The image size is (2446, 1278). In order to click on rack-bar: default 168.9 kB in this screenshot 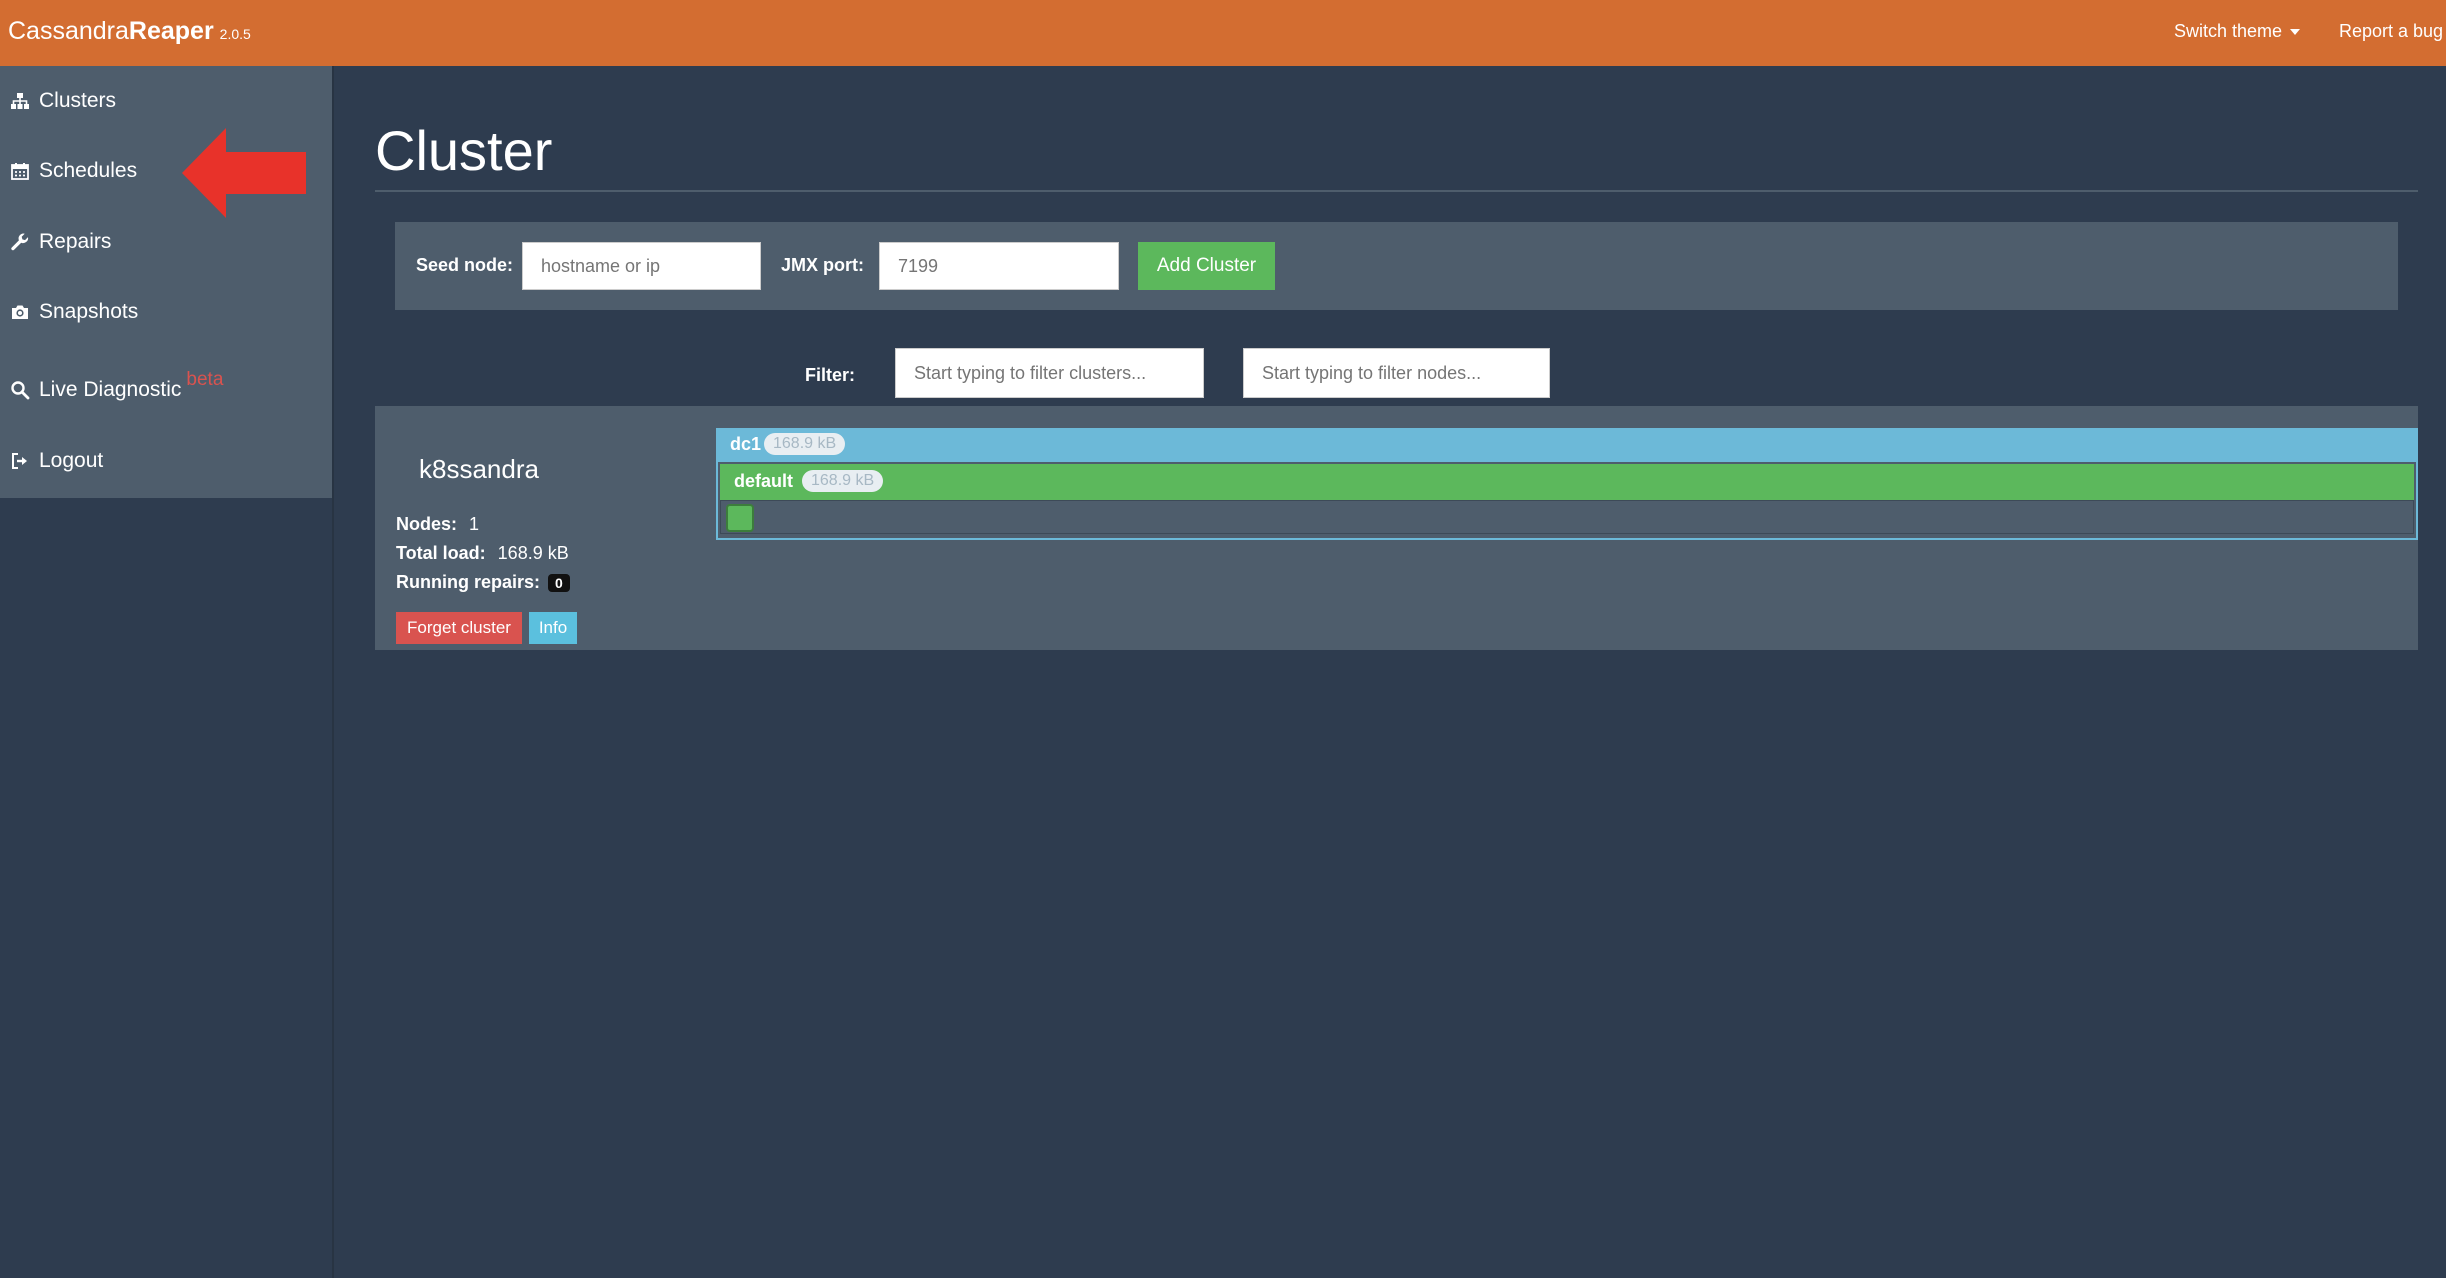, I will do `click(1567, 482)`.